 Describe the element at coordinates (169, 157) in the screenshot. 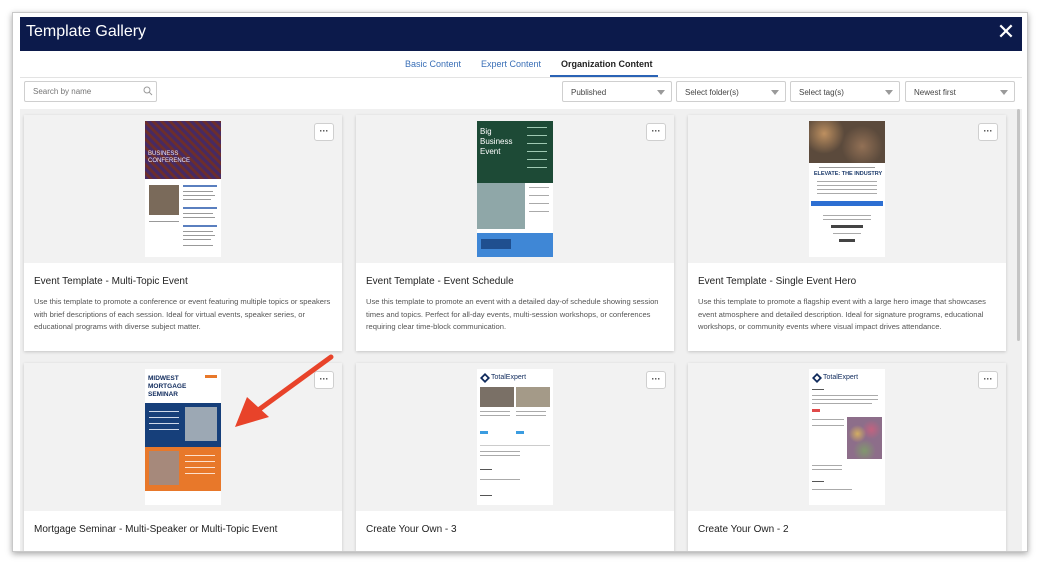

I see `thumb-headline: BUSINESS CONFERENCE` at that location.